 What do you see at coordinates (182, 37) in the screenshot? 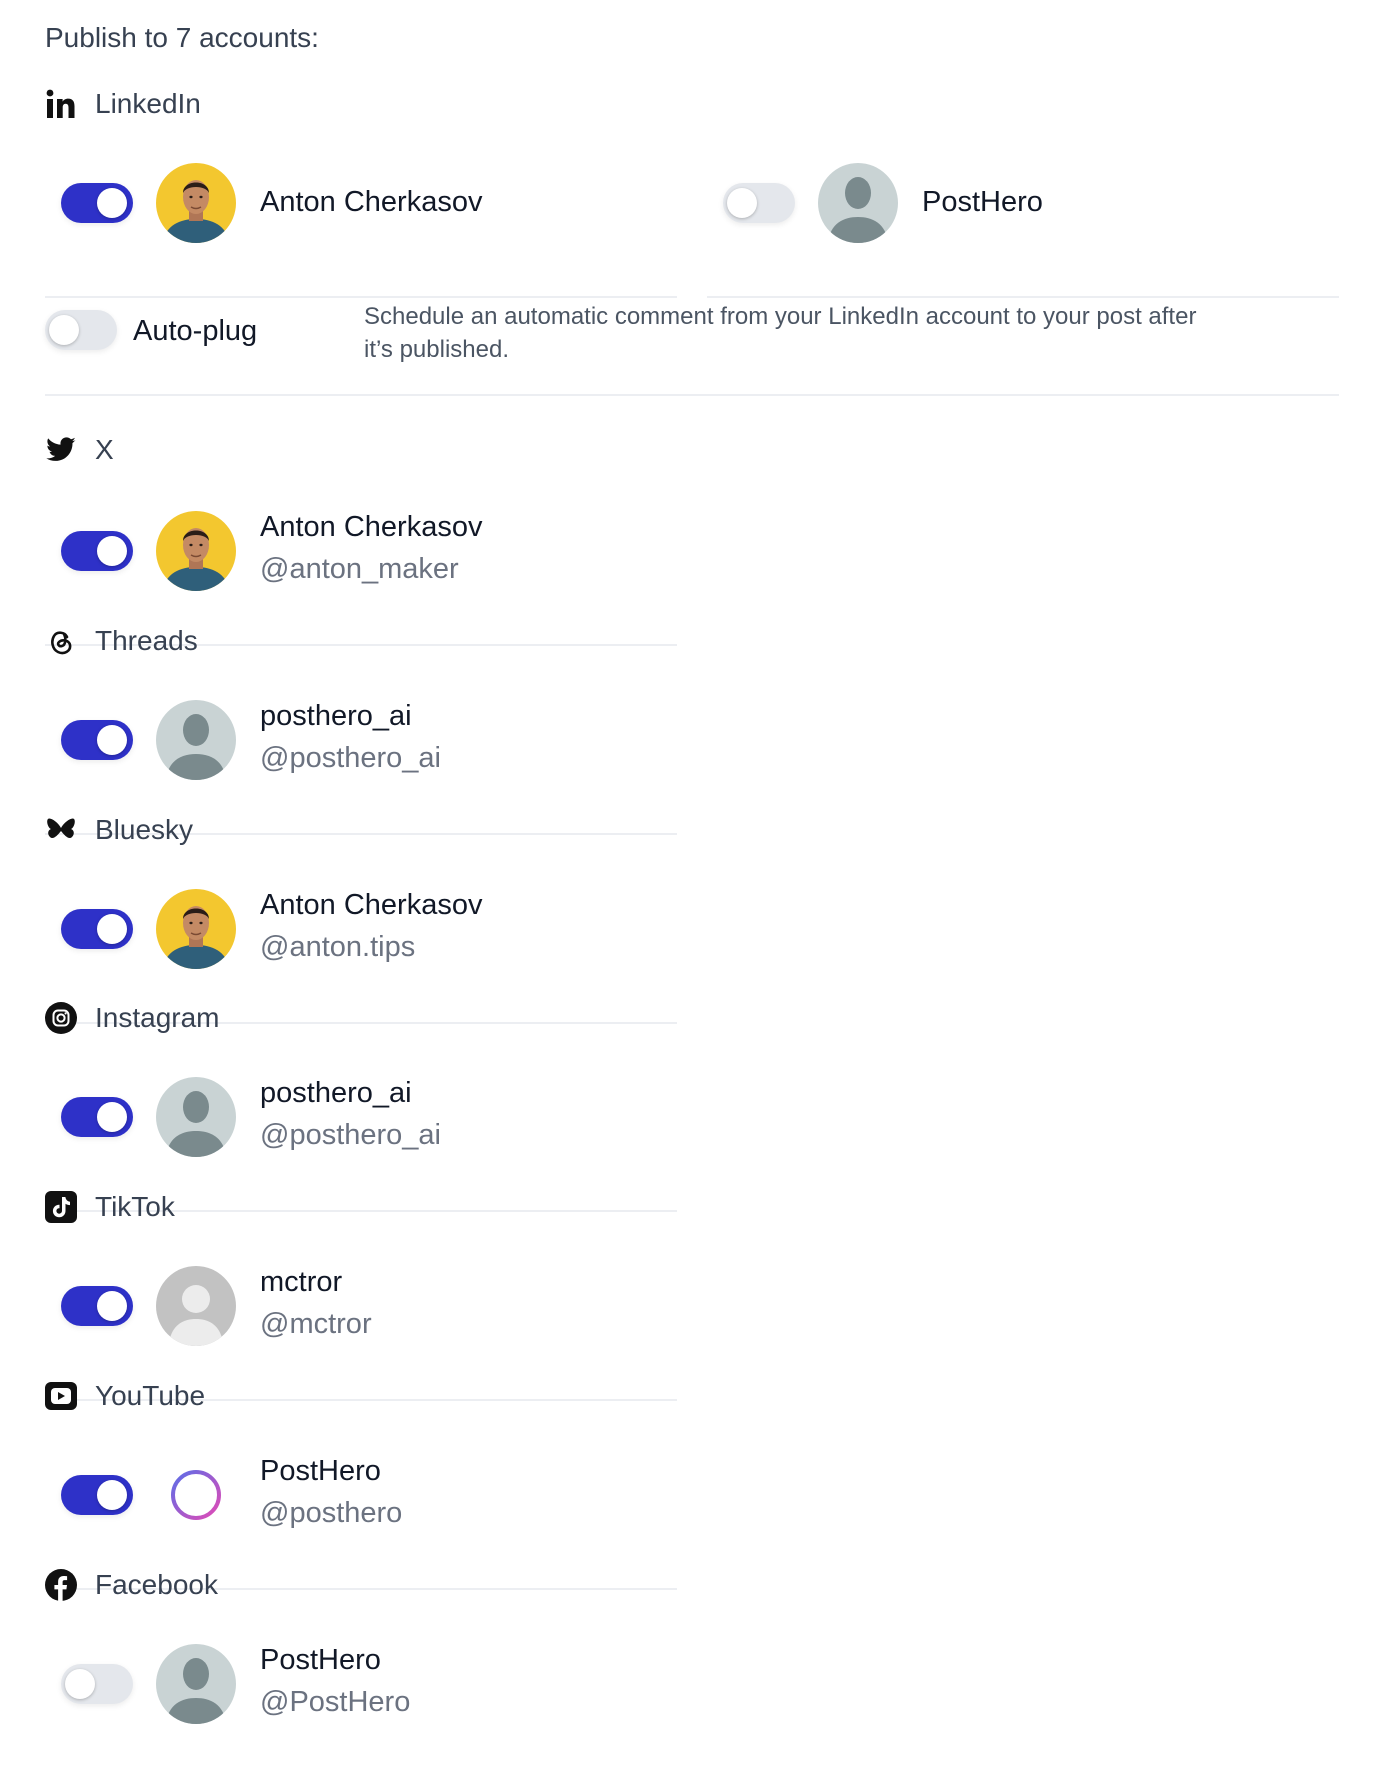
I see `publish-heading: Publish to 7 accounts:` at bounding box center [182, 37].